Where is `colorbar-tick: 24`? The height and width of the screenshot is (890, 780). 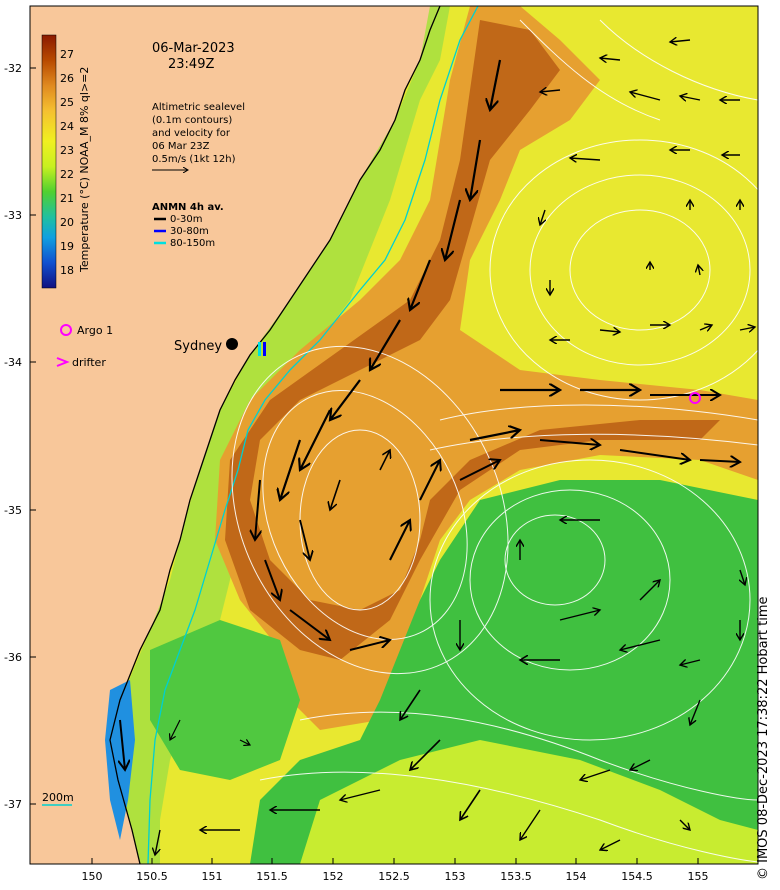
colorbar-tick: 24 is located at coordinates (67, 126).